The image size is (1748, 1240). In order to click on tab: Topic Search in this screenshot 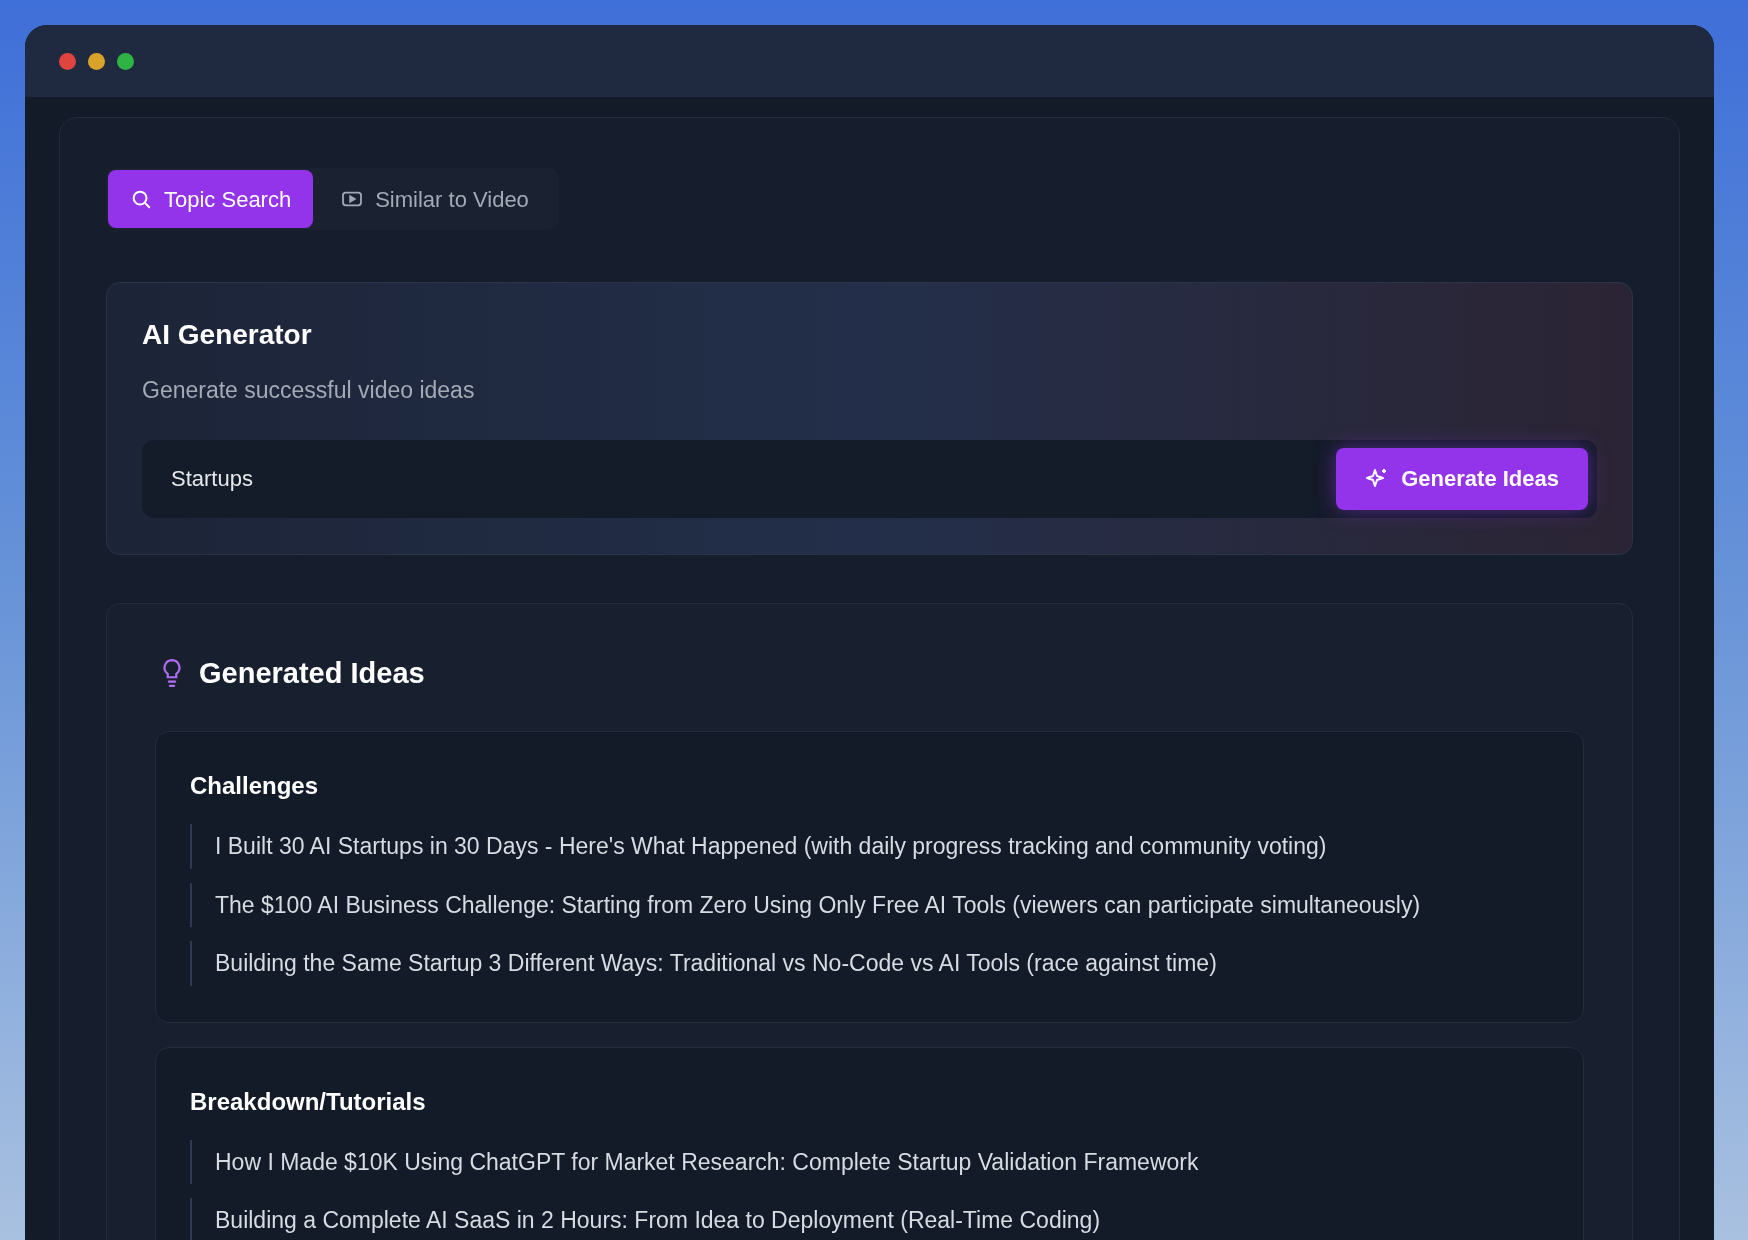, I will do `click(211, 199)`.